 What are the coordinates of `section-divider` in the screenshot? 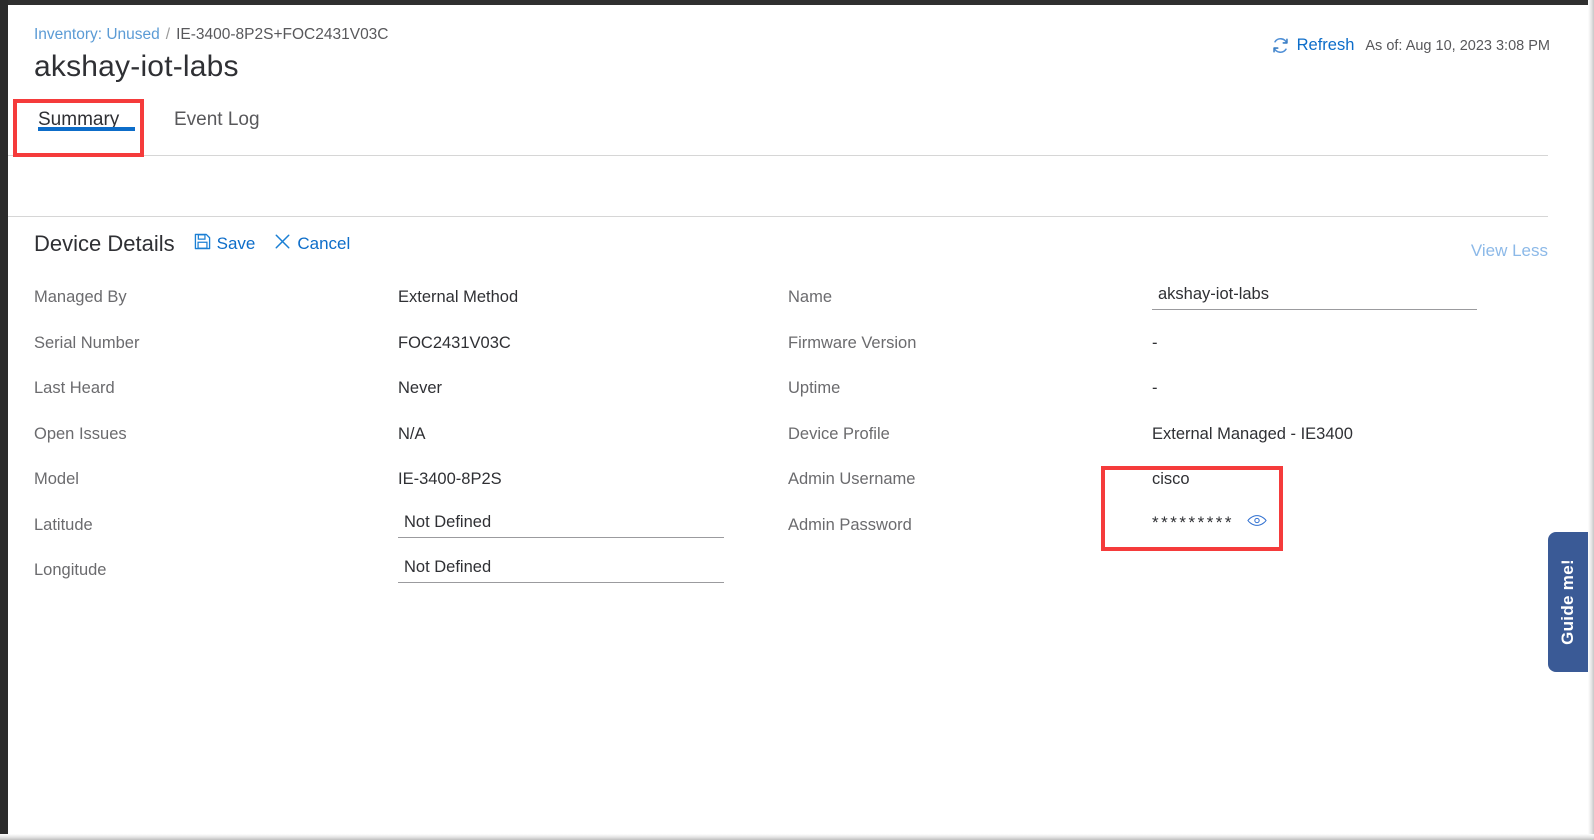 It's located at (778, 216).